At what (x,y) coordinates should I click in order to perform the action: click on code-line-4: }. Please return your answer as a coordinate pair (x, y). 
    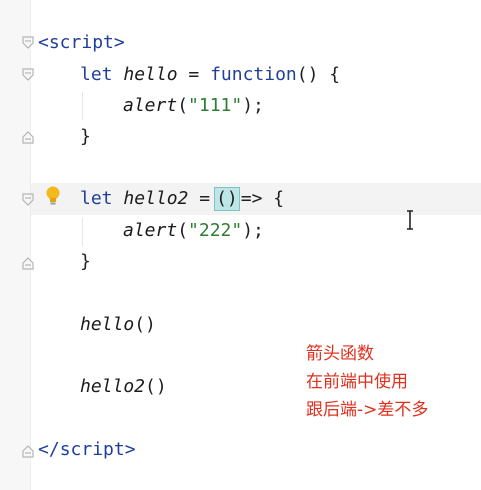
    Looking at the image, I should click on (85, 137).